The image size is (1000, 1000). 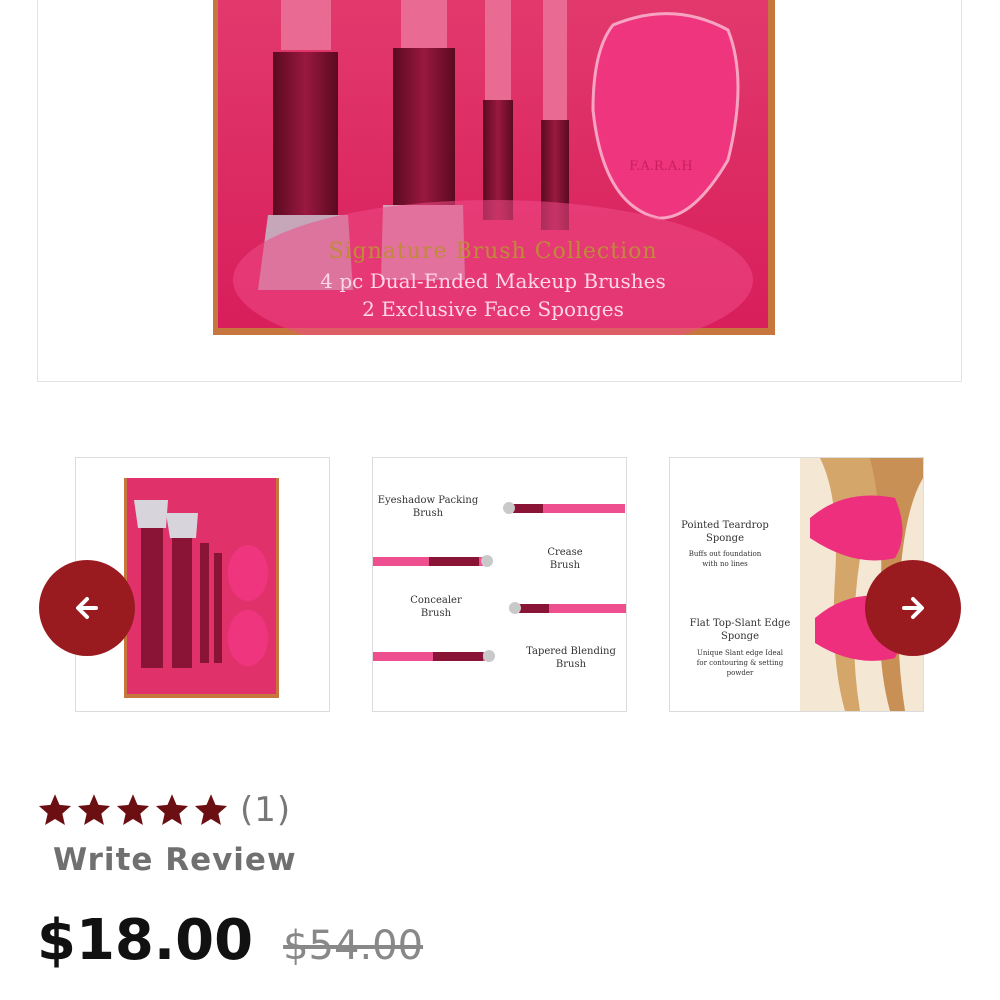 I want to click on review-count: (1), so click(x=265, y=810).